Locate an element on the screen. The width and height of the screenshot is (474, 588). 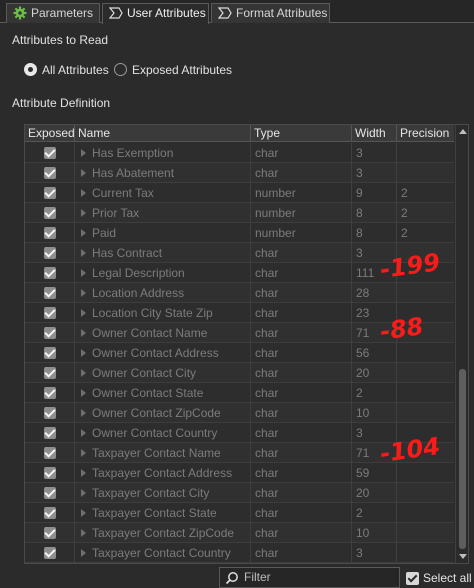
name-cell: Owner Contact Address is located at coordinates (163, 353).